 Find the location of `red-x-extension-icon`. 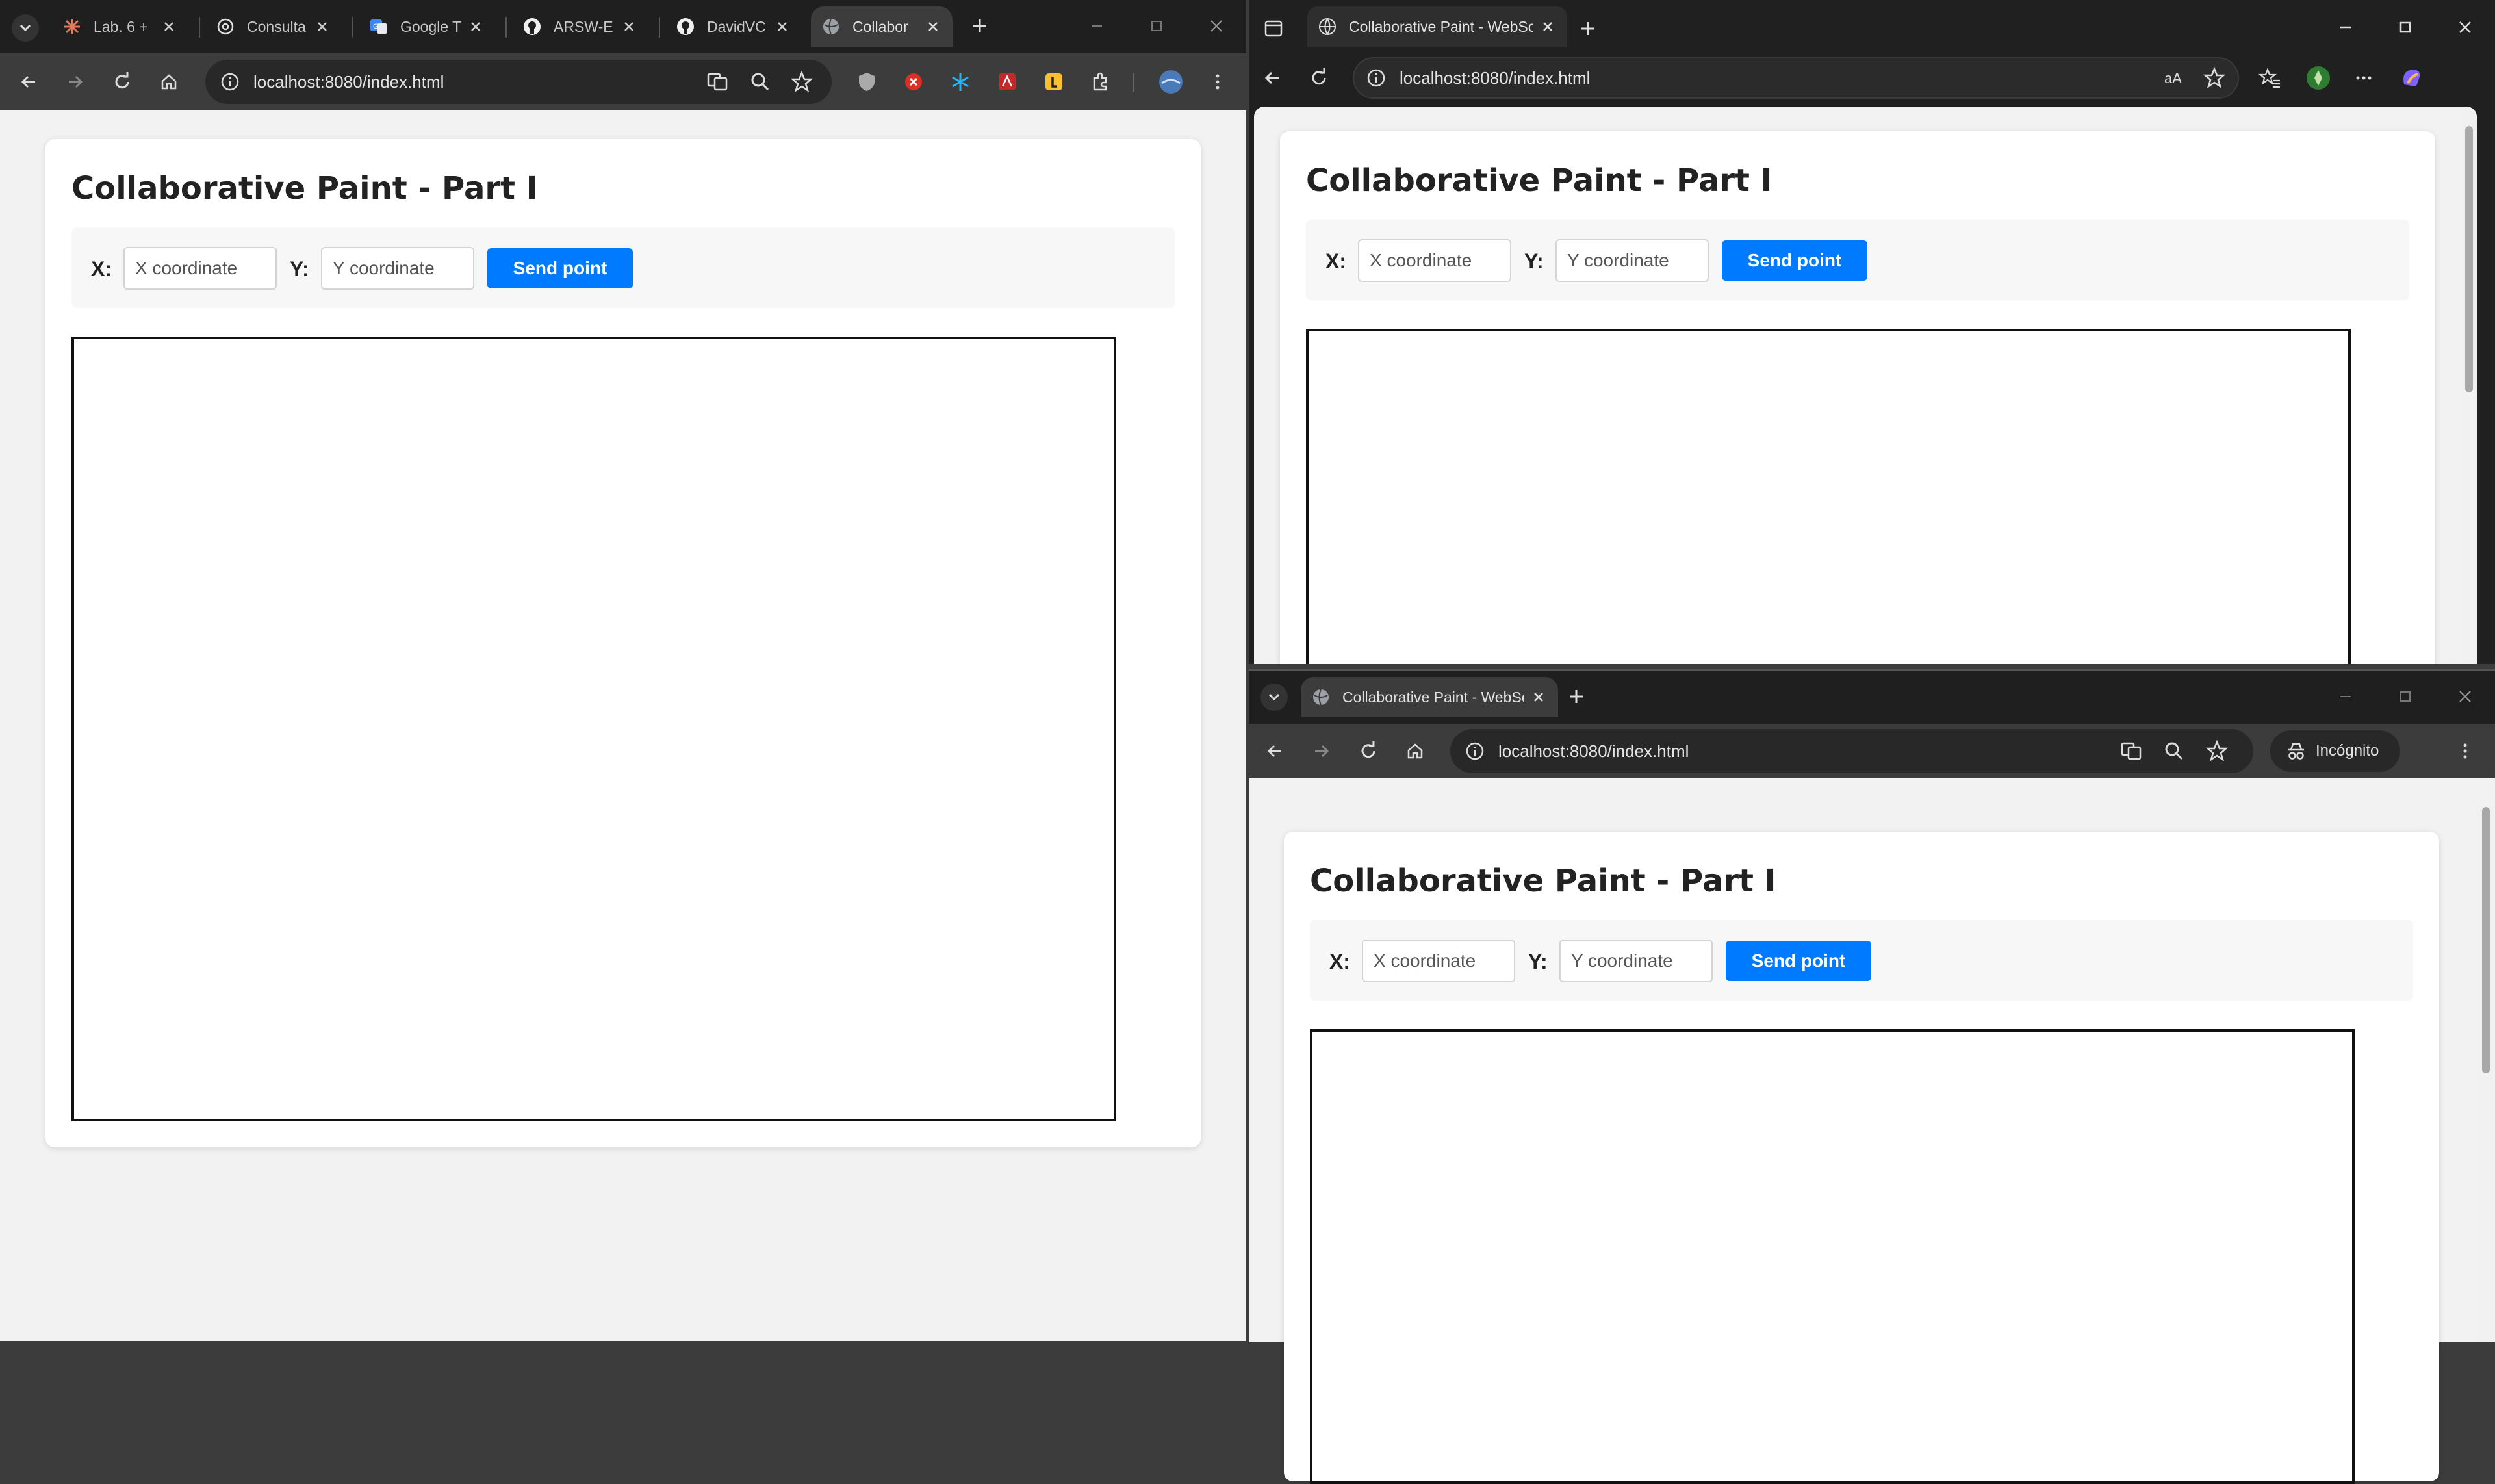

red-x-extension-icon is located at coordinates (913, 82).